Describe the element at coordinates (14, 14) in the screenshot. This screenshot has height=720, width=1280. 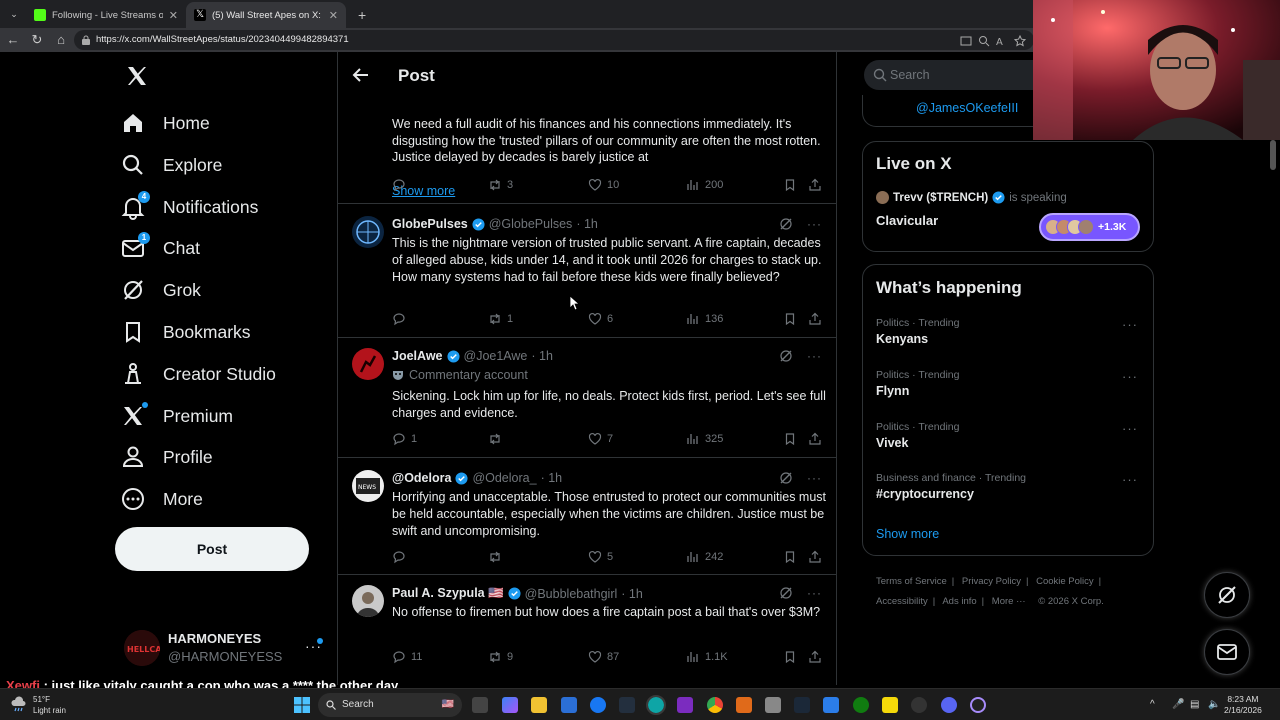
I see `tab-list-chevron-icon: ⌄` at that location.